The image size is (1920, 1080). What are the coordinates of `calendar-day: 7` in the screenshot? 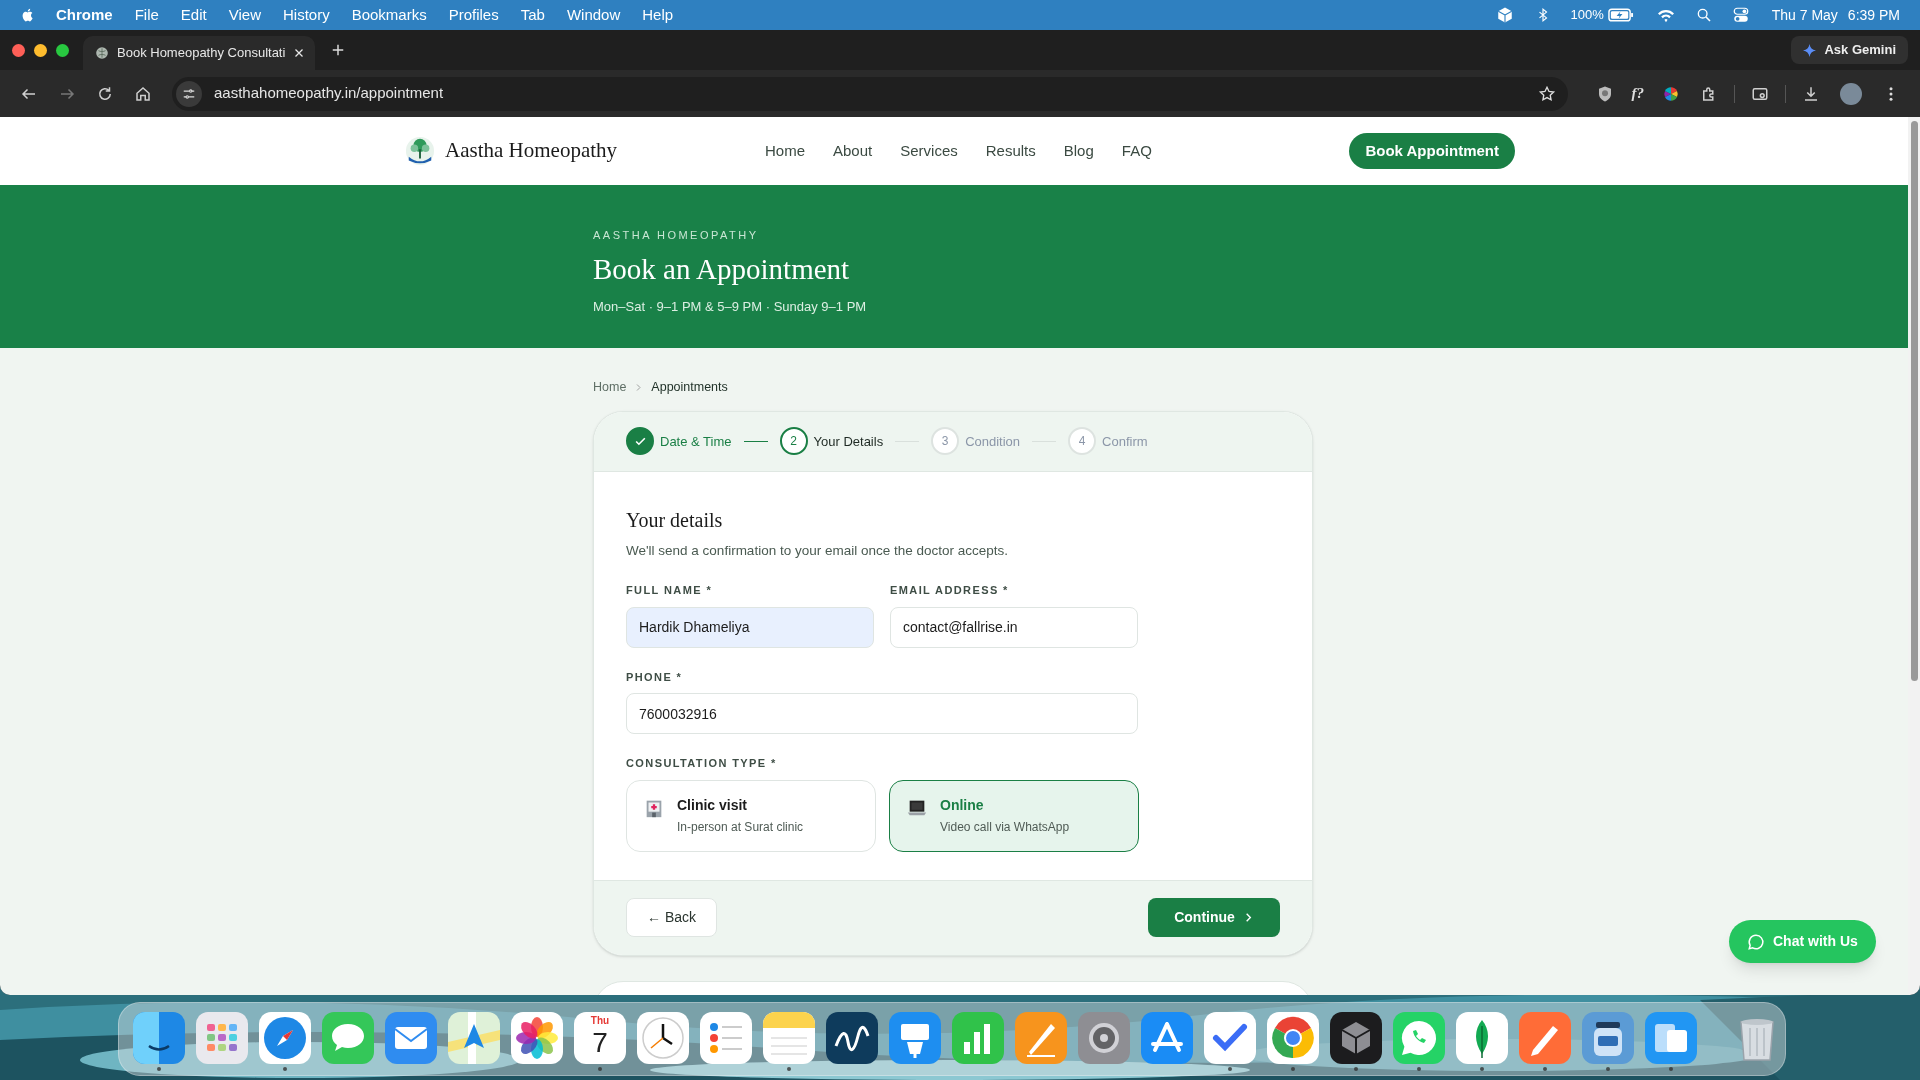 It's located at (600, 1043).